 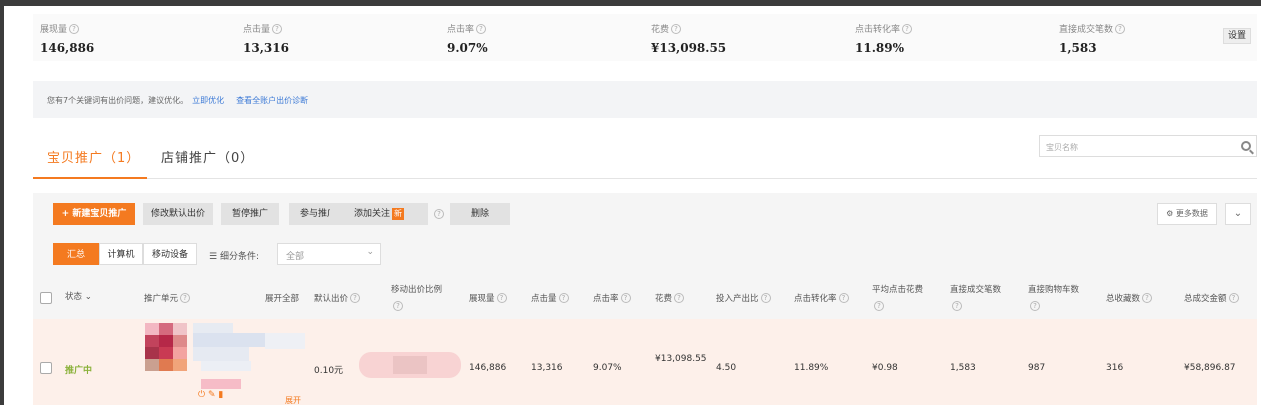 I want to click on col-default-bid-label: 默认出价, so click(x=331, y=299).